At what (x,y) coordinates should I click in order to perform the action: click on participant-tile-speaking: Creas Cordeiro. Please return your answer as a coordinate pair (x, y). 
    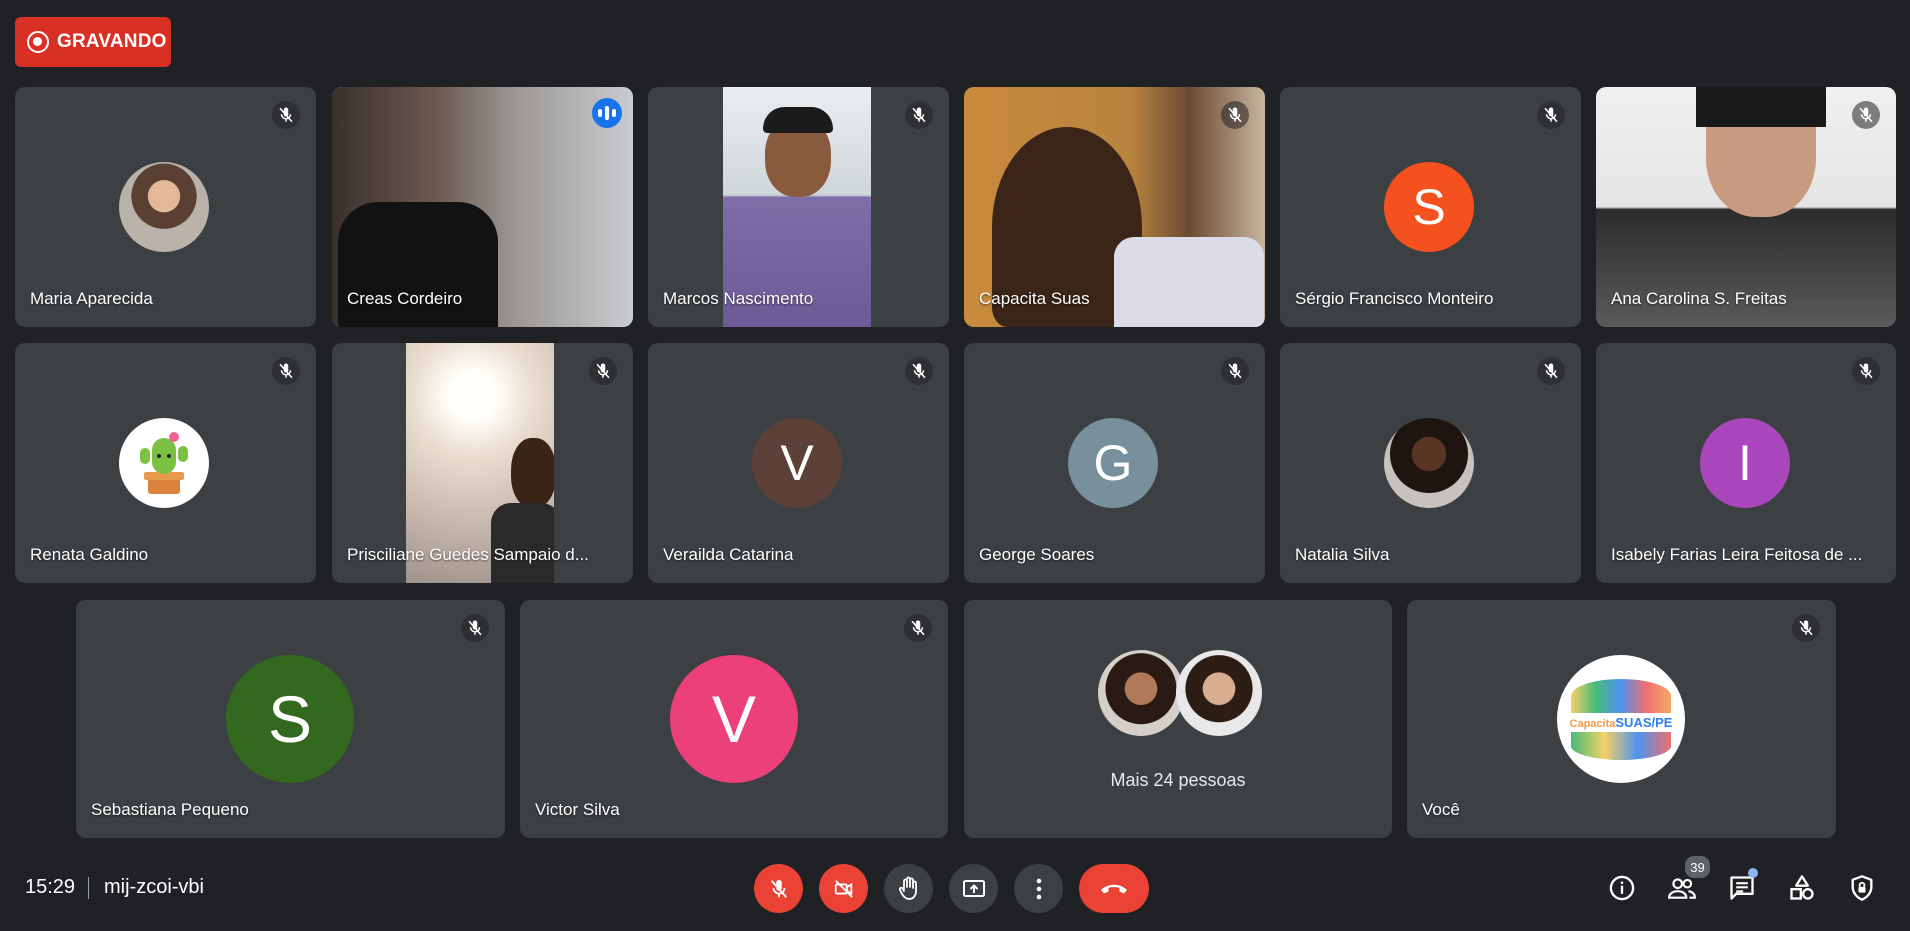
    Looking at the image, I should click on (482, 207).